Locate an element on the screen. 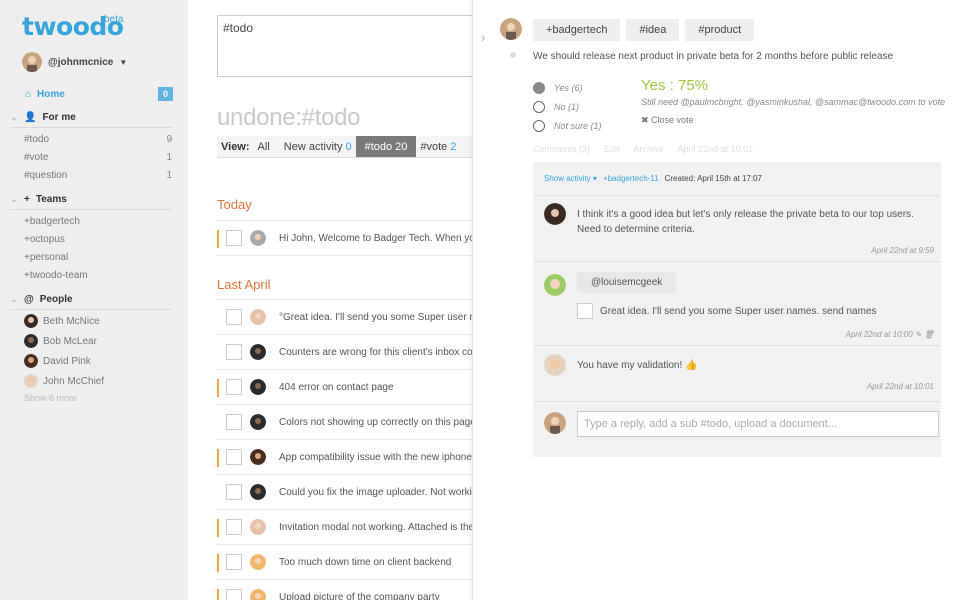 The width and height of the screenshot is (960, 600). flag-marker is located at coordinates (218, 563).